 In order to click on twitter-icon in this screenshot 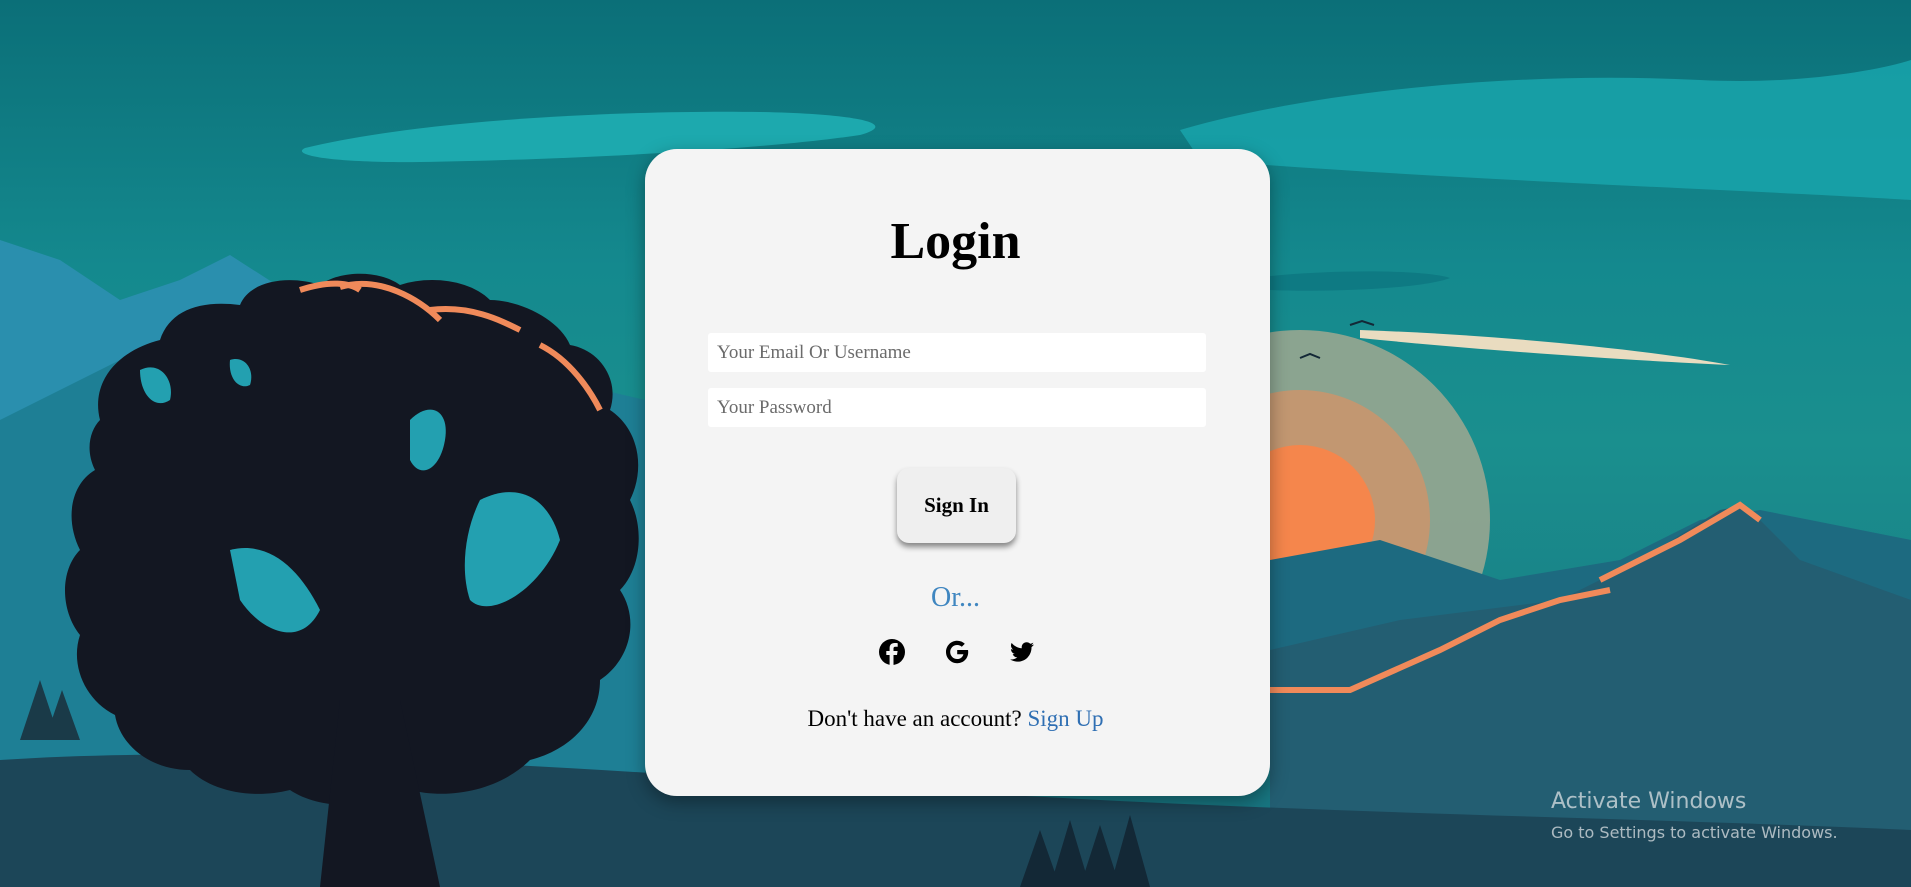, I will do `click(1022, 652)`.